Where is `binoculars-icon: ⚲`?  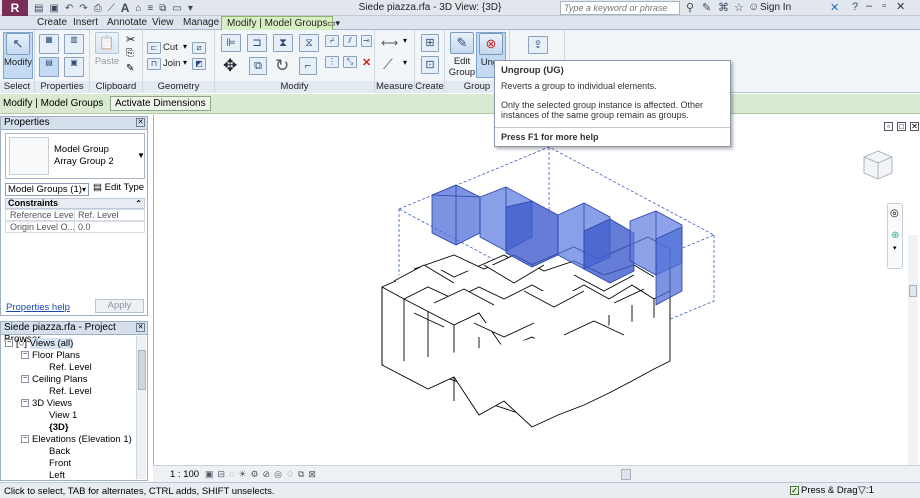 binoculars-icon: ⚲ is located at coordinates (690, 7).